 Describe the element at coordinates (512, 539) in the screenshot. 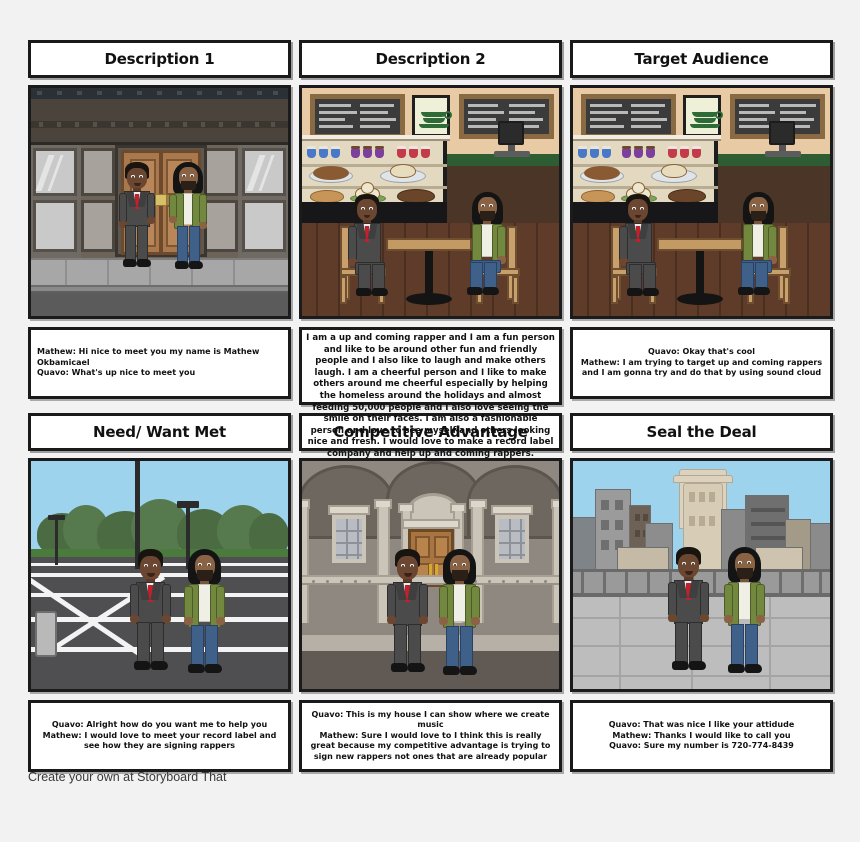

I see `building-window-right` at that location.